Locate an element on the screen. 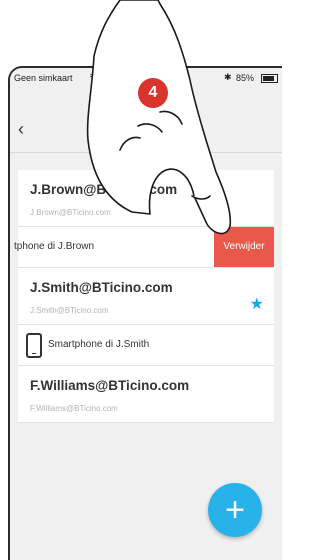  plus-icon: + is located at coordinates (235, 510).